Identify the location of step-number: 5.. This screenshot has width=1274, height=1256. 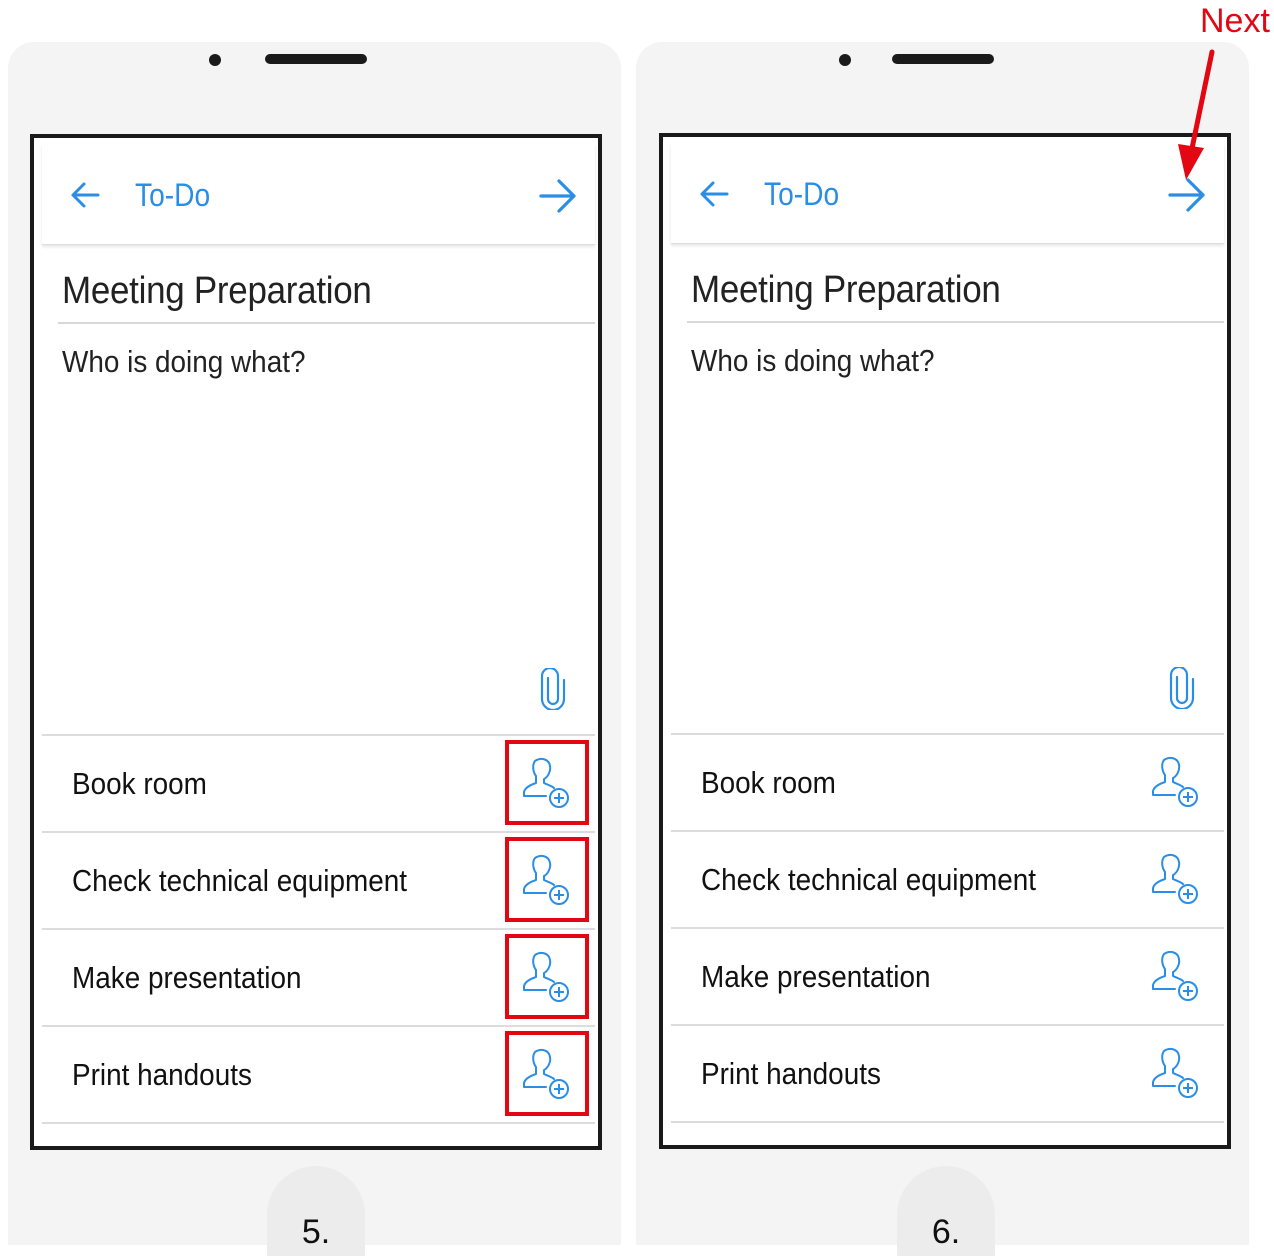
(316, 1232).